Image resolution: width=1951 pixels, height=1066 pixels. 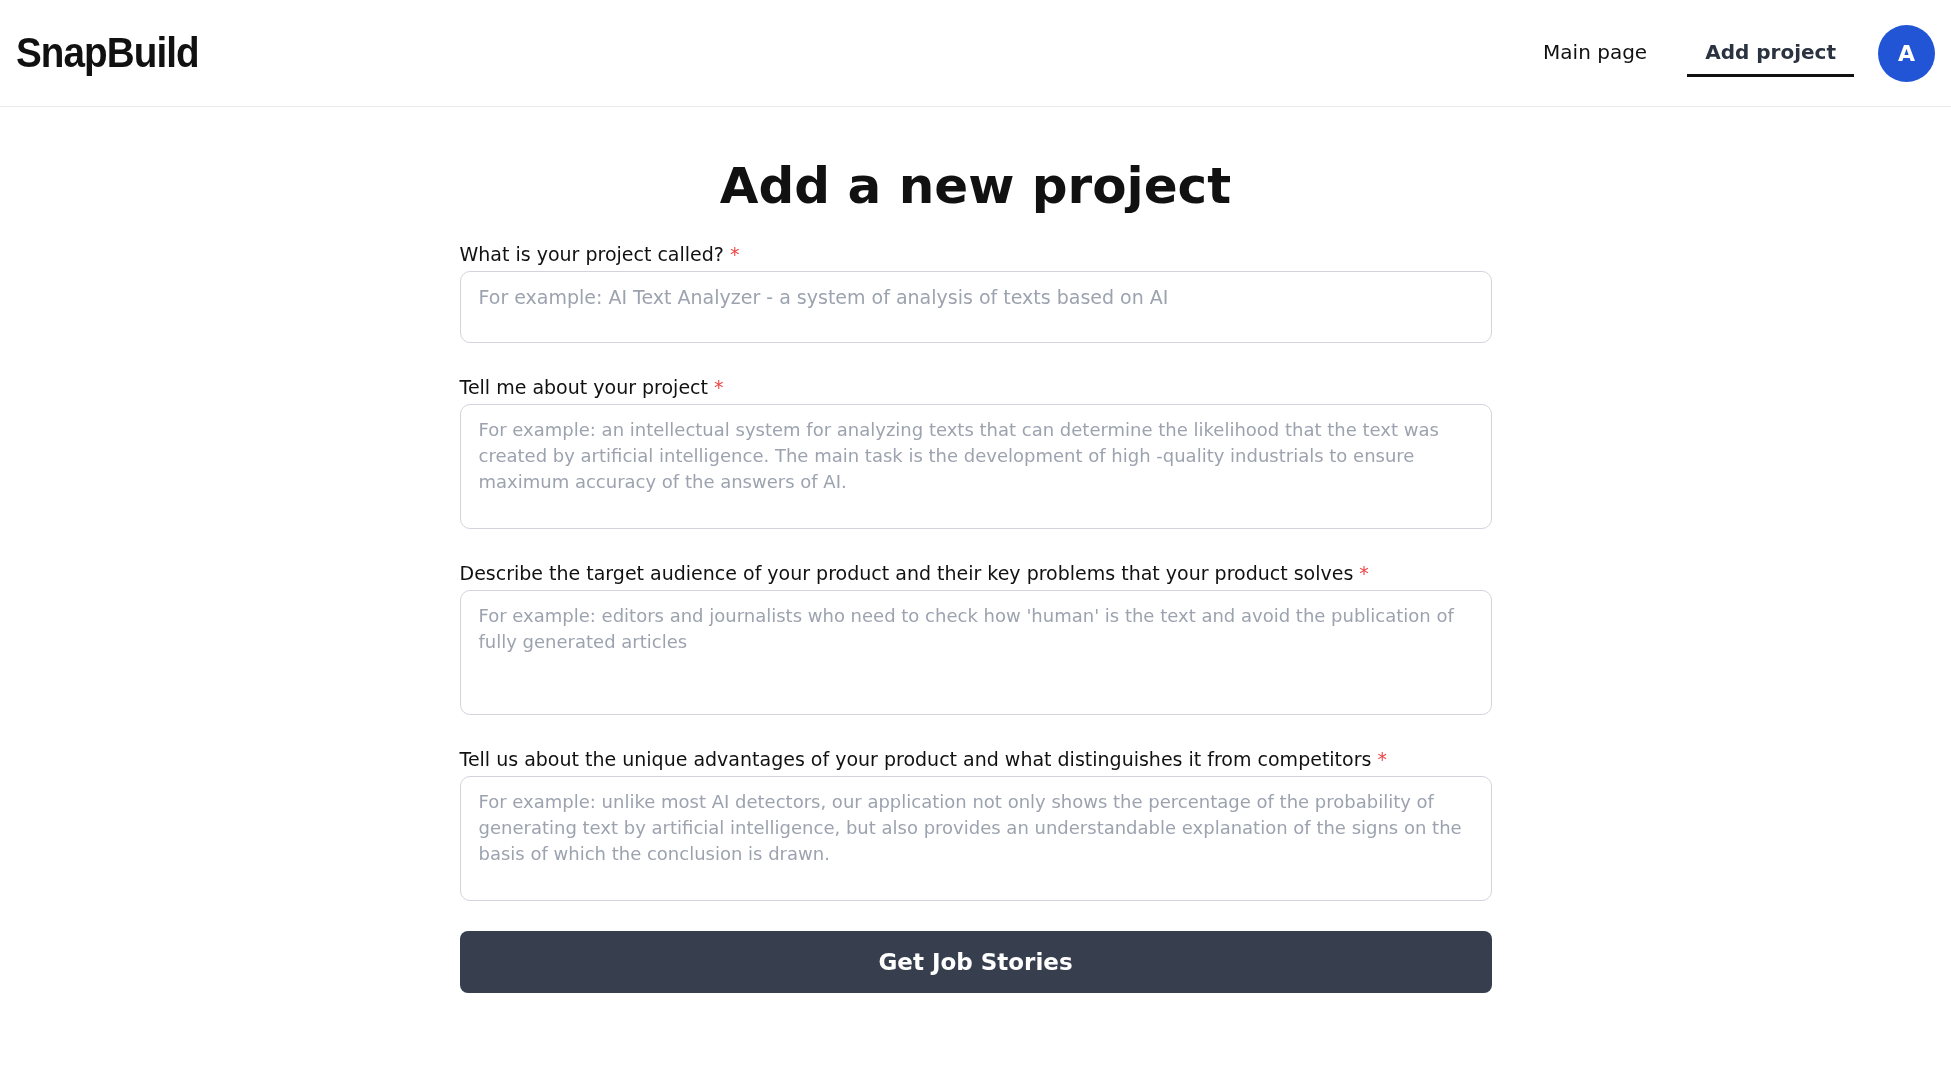 I want to click on text-area: For example: an intellectual system for analyzing texts that can determine the likelihood that the text was created by artificial intelligence. The main task is the development of high -quality industrials to ensure maximum accuracy of the answers of AI., so click(x=975, y=466).